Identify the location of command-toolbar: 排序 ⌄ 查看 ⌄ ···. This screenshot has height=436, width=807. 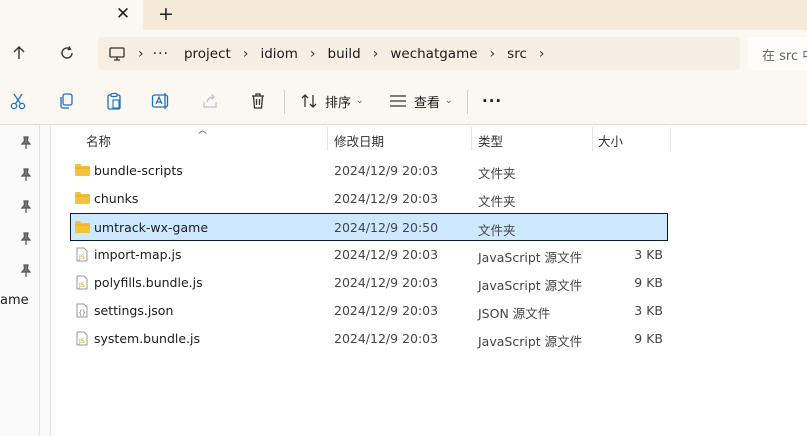
(403, 101).